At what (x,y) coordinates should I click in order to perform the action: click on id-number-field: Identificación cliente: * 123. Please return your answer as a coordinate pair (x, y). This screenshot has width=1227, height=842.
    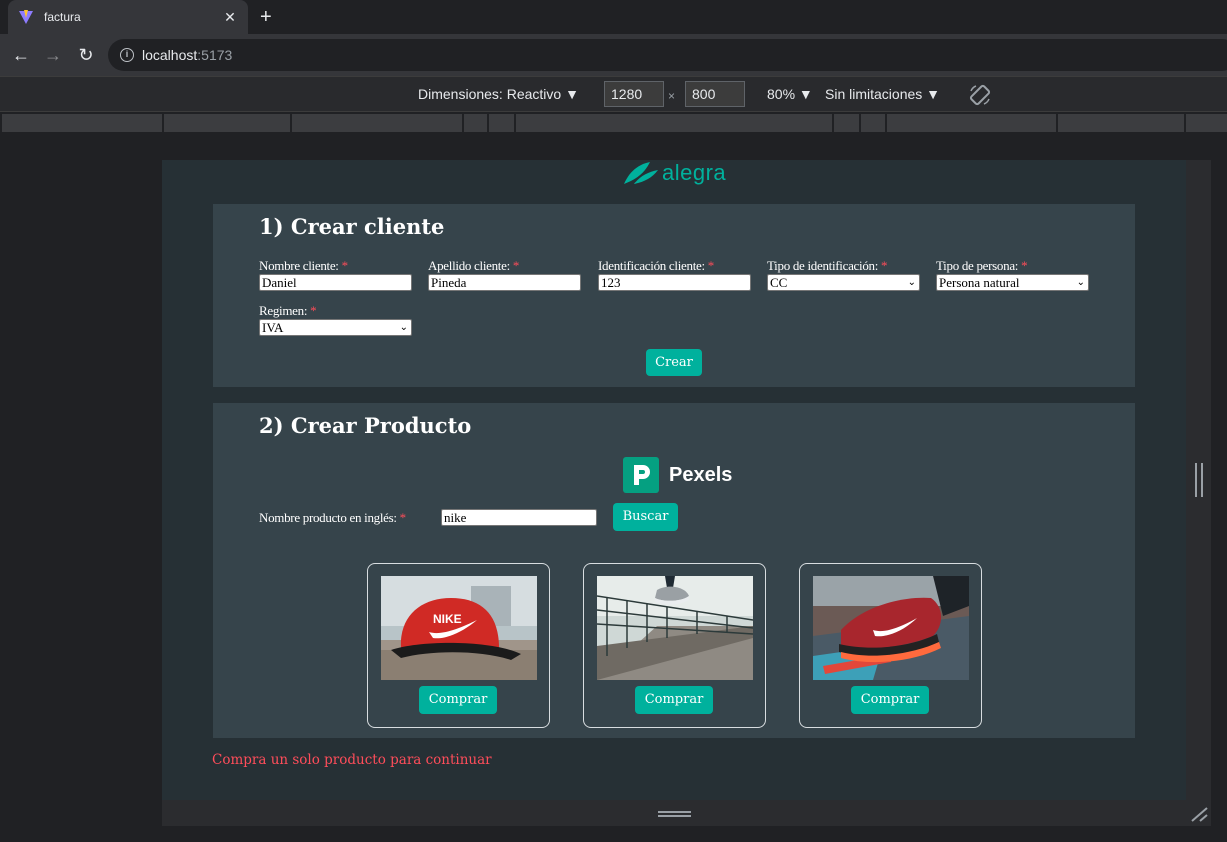
    Looking at the image, I should click on (674, 275).